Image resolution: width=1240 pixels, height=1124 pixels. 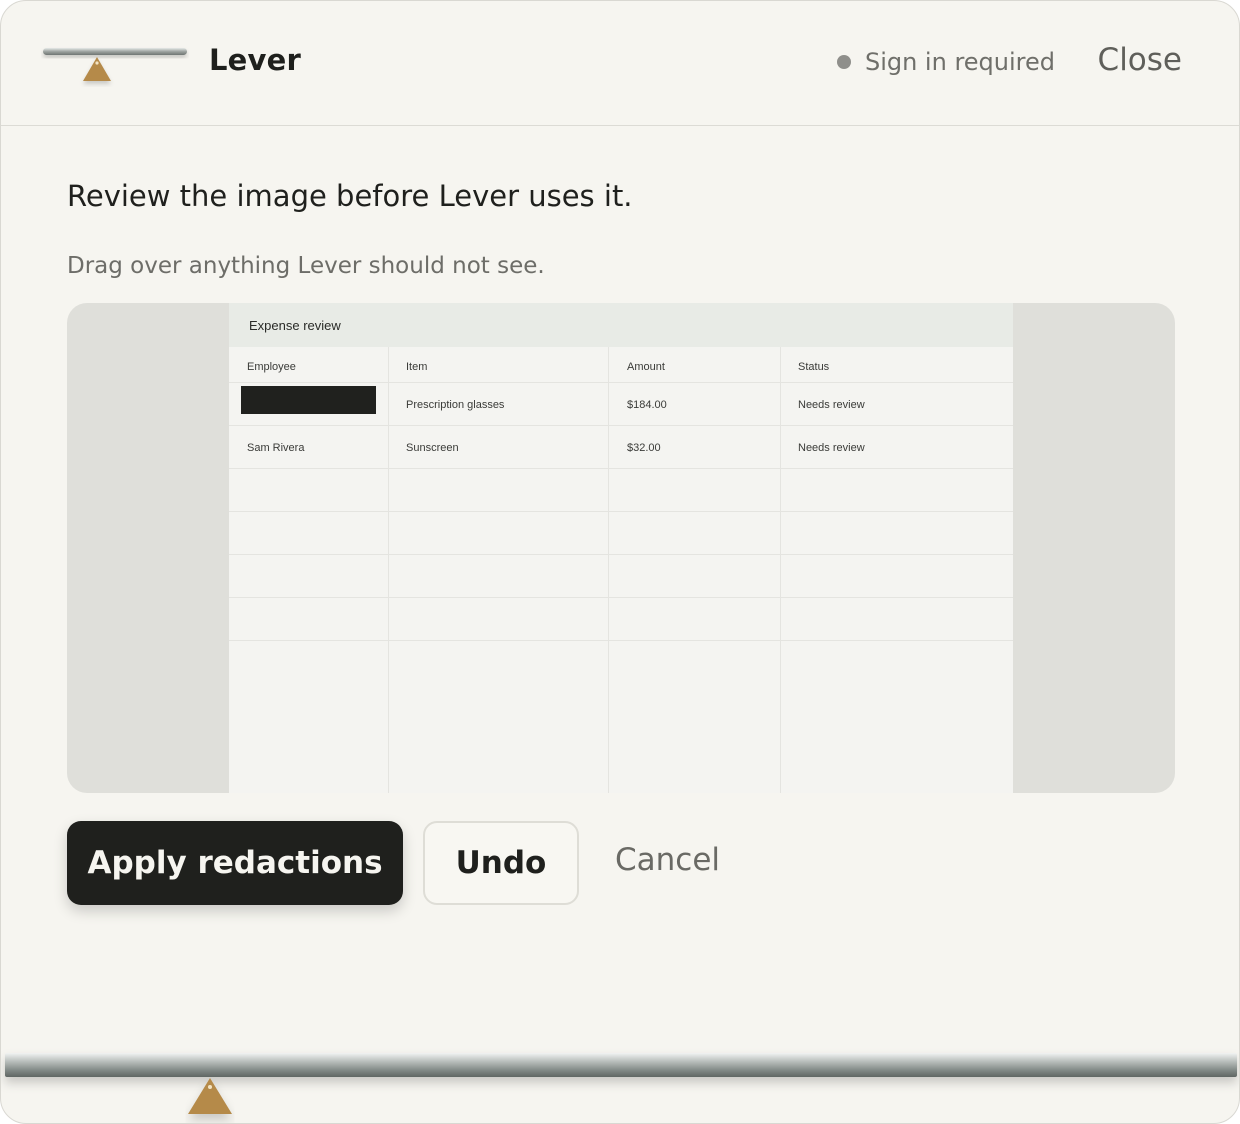 What do you see at coordinates (1140, 60) in the screenshot?
I see `close-button: Close` at bounding box center [1140, 60].